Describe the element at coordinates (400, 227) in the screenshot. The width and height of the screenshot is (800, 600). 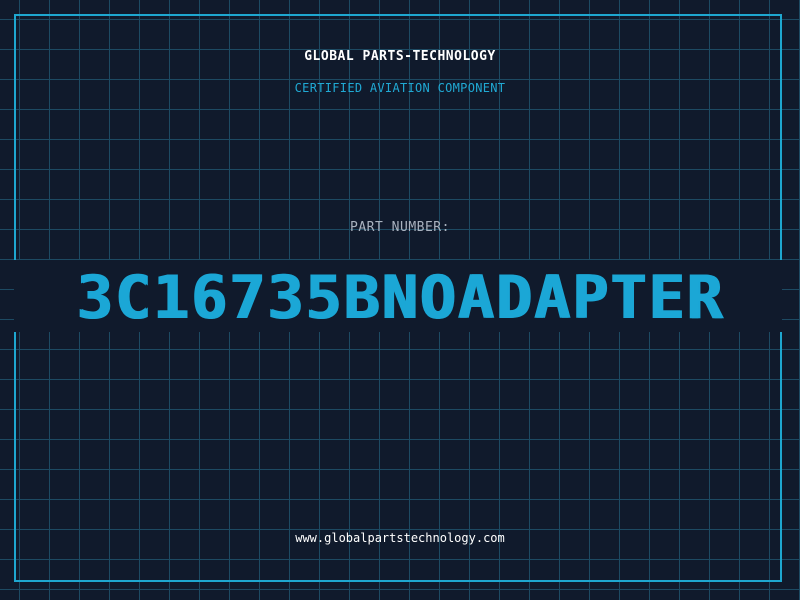
I see `part-number-label: PART NUMBER:` at that location.